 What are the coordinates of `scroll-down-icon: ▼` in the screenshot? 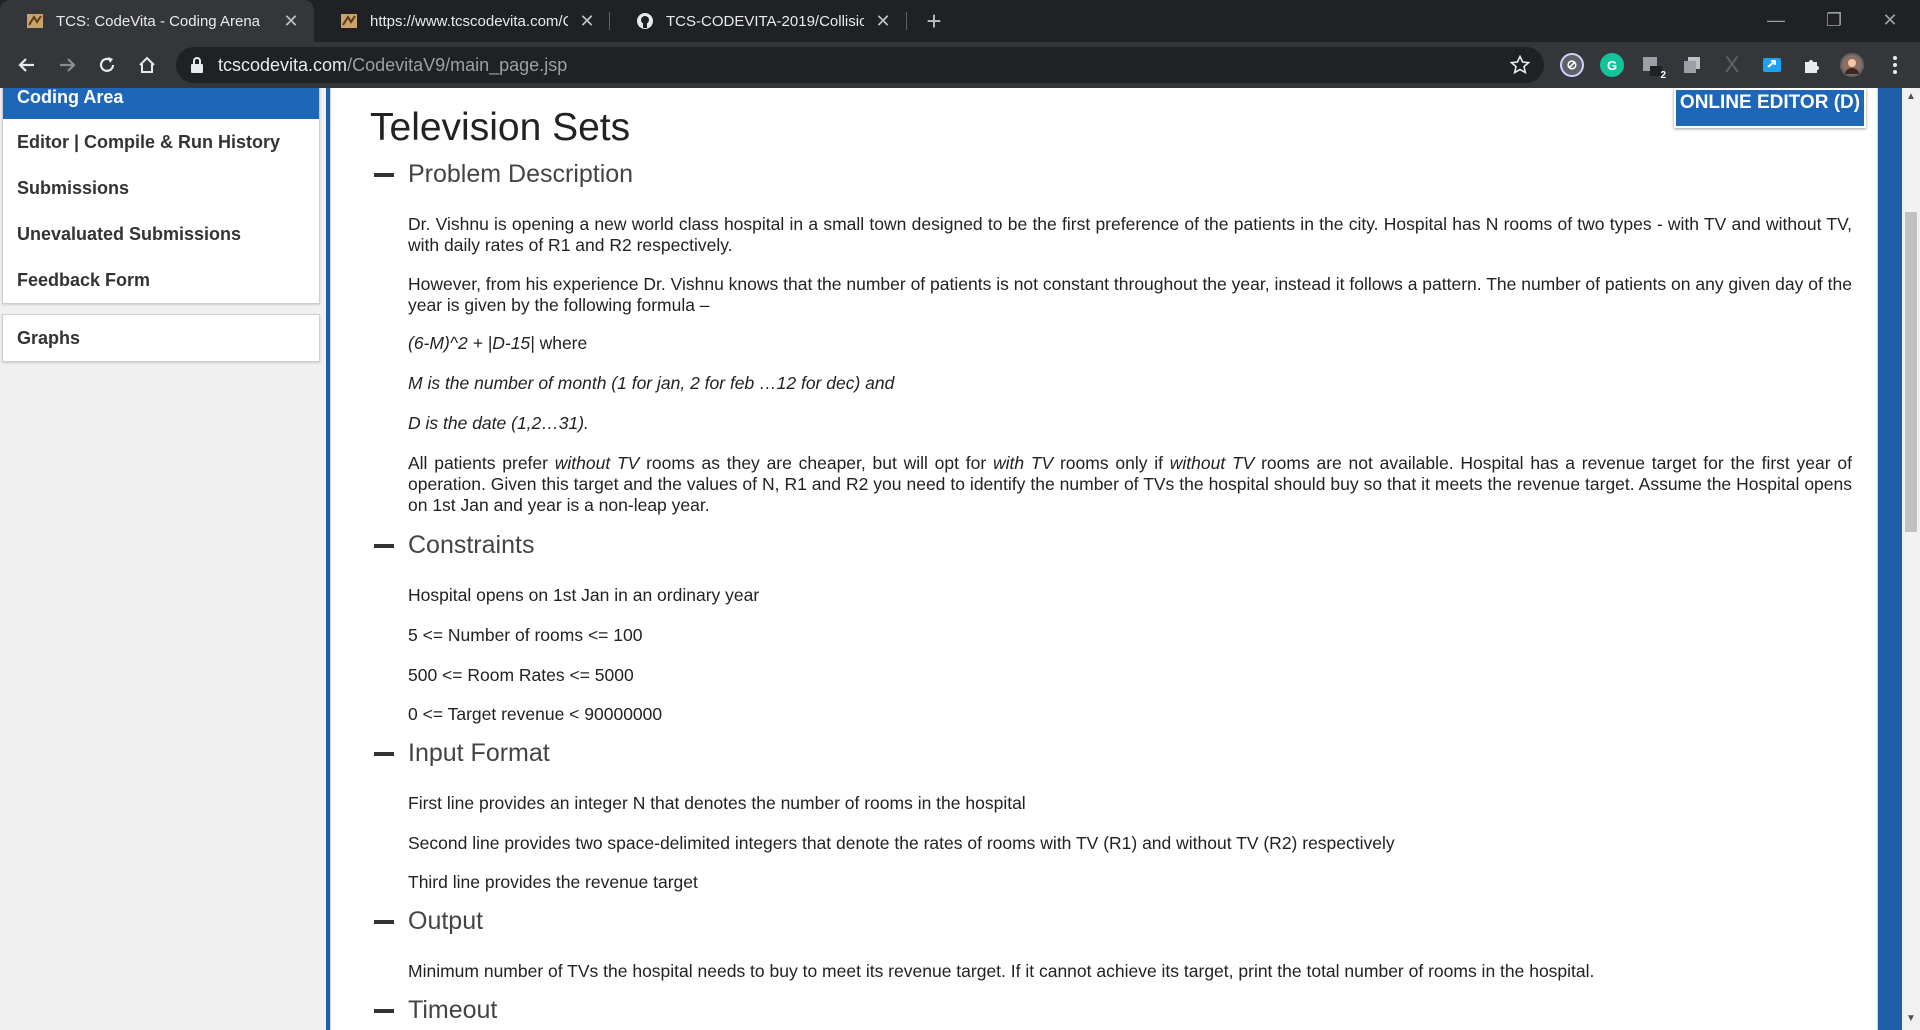 It's located at (1911, 1019).